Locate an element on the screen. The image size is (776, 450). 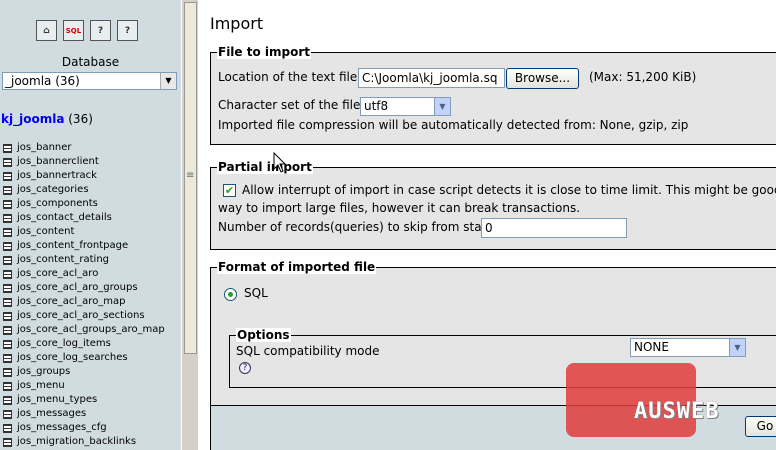
table-name: jos_messages_cfg is located at coordinates (62, 428).